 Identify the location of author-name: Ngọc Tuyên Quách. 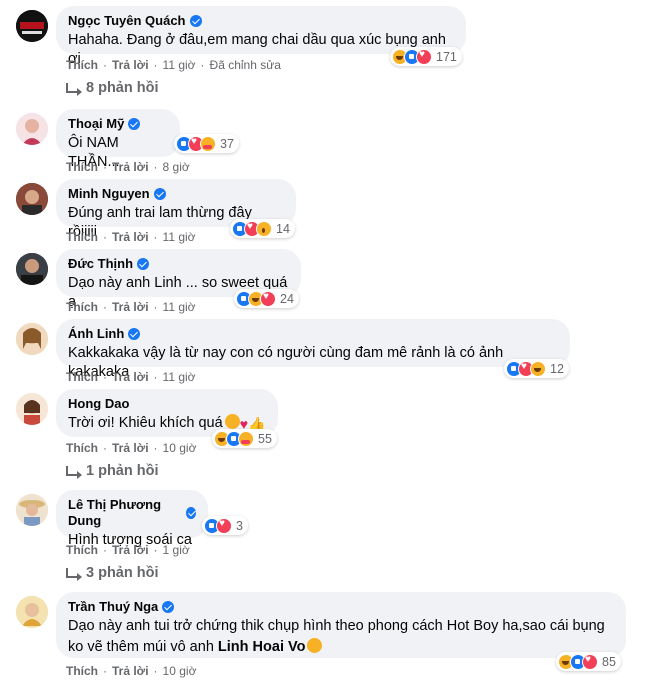
(127, 21).